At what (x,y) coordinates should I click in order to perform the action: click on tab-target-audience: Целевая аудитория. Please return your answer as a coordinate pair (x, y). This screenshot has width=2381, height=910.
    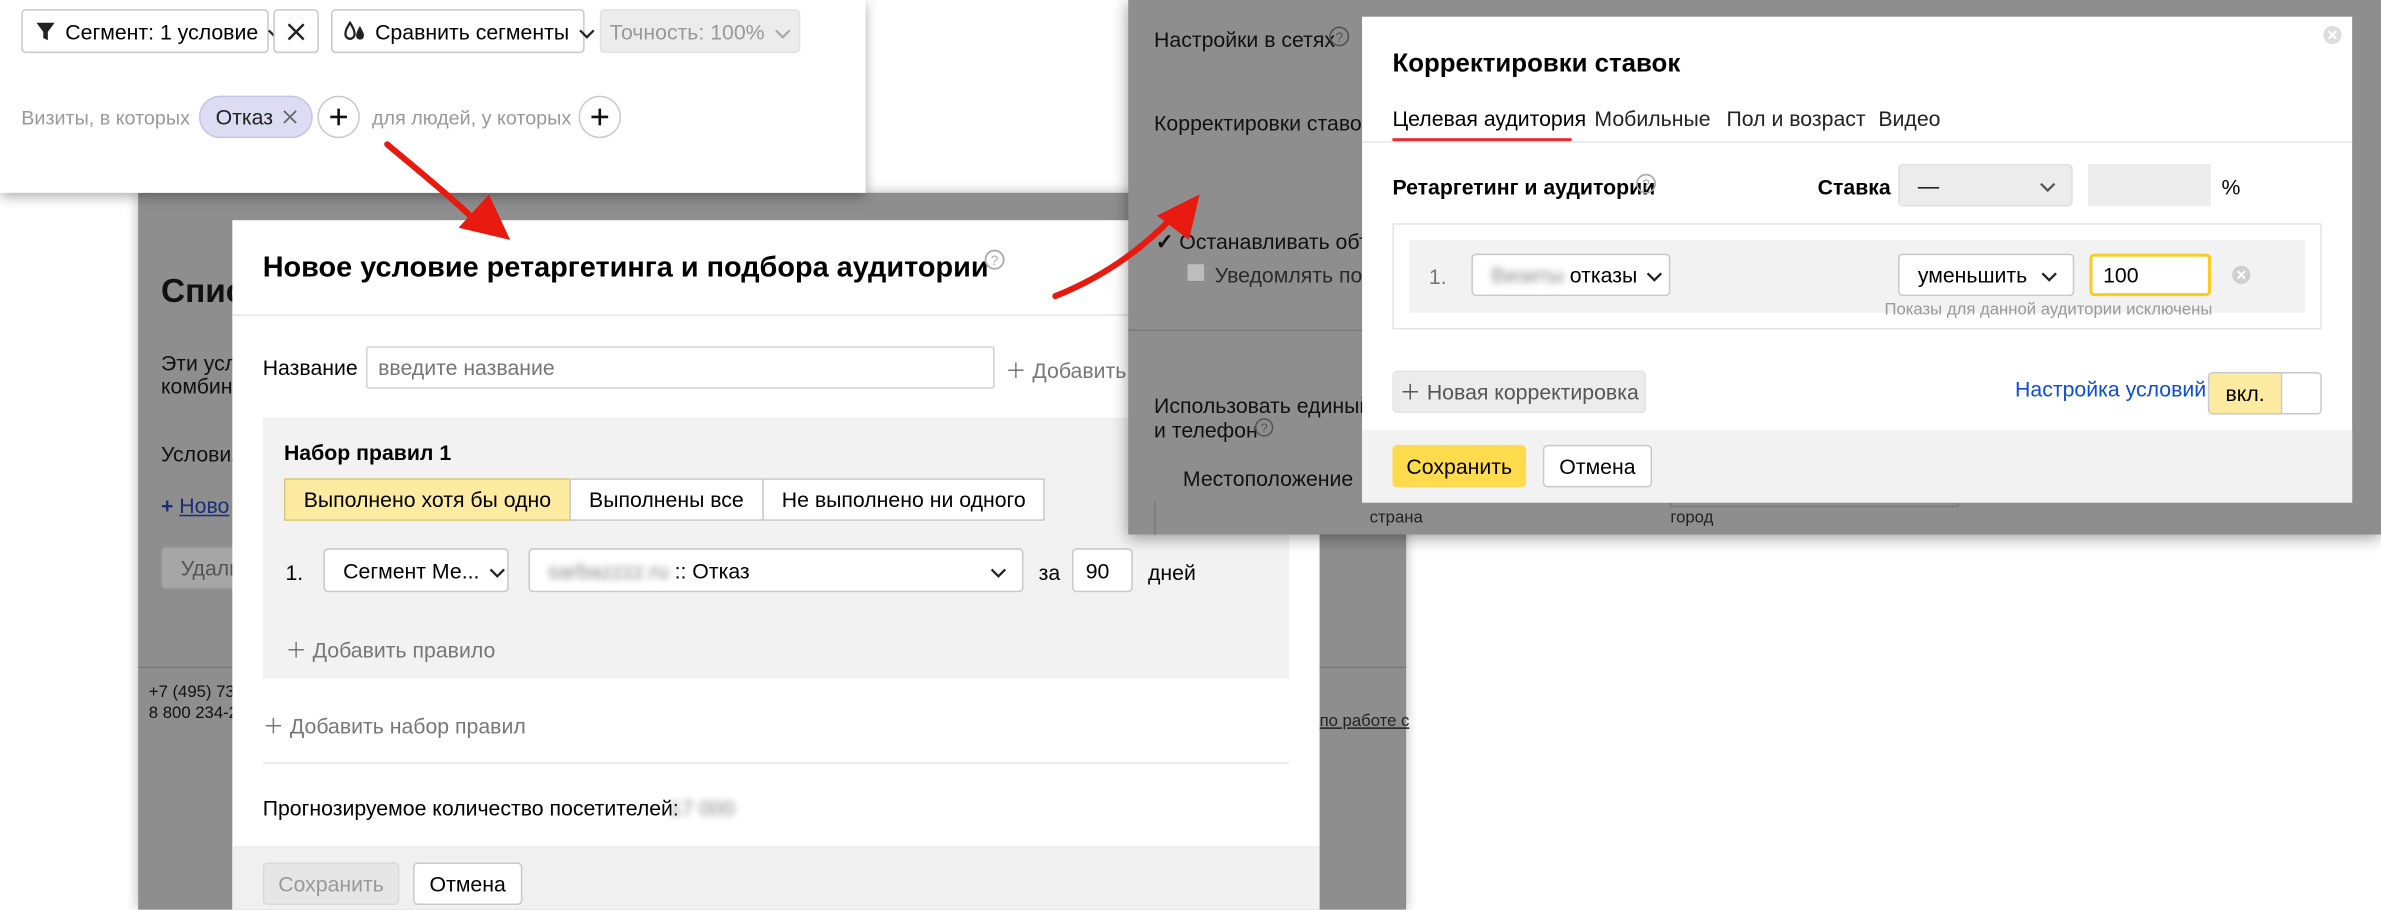
    Looking at the image, I should click on (1489, 118).